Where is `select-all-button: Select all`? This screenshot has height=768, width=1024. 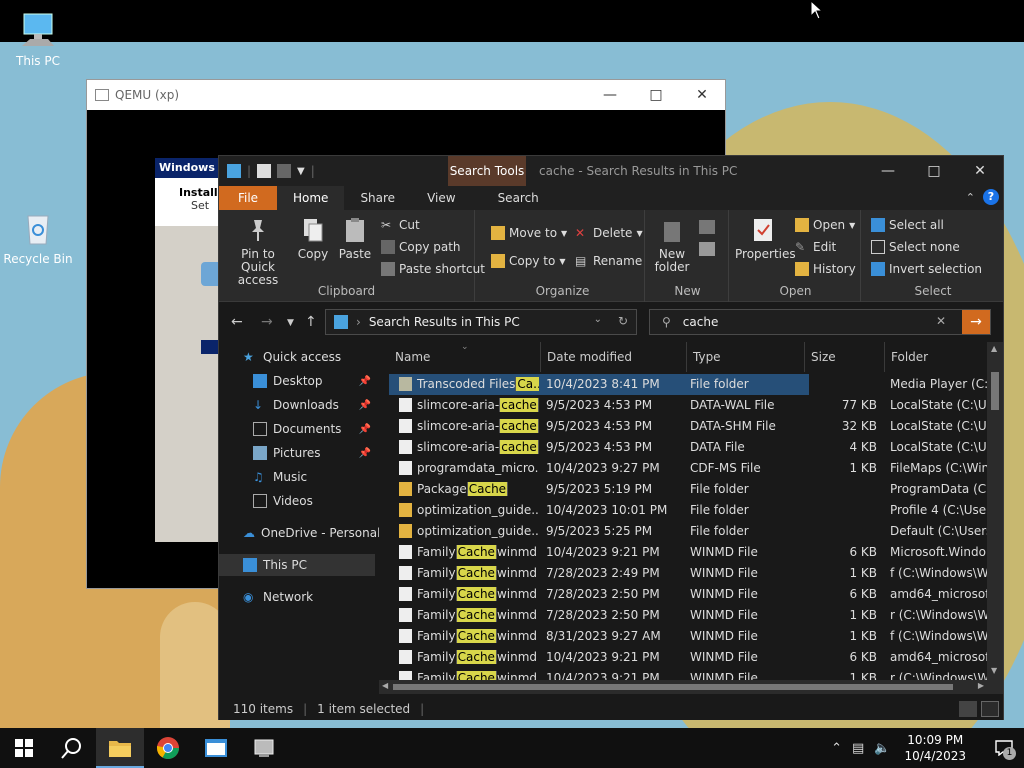 select-all-button: Select all is located at coordinates (907, 225).